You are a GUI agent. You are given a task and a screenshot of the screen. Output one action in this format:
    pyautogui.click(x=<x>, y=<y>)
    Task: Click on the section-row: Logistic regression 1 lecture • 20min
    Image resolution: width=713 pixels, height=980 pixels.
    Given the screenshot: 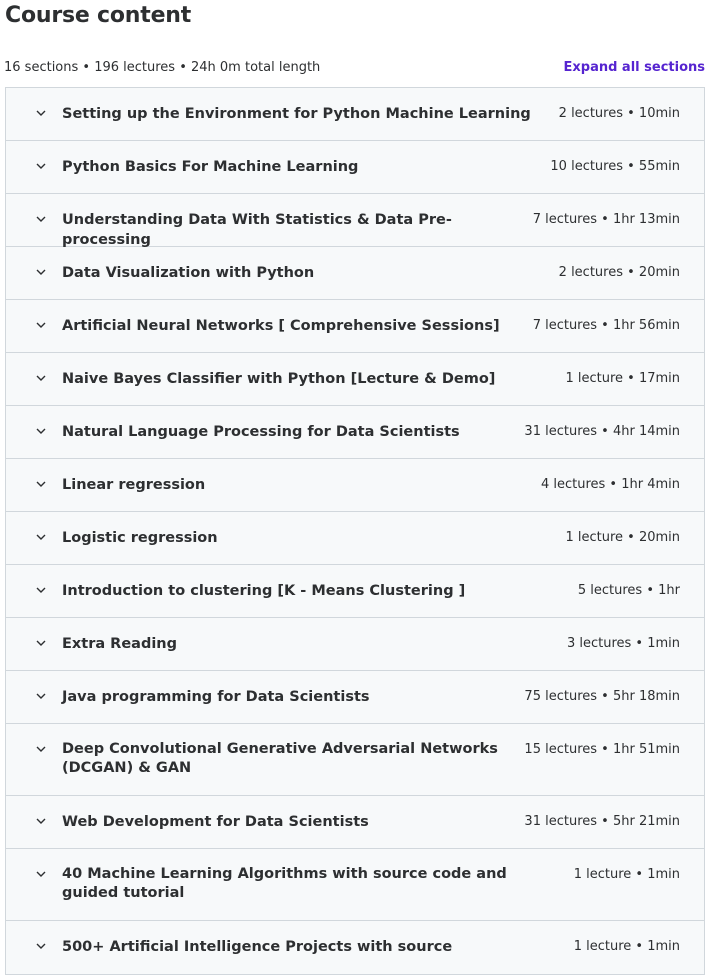 What is the action you would take?
    pyautogui.click(x=355, y=538)
    